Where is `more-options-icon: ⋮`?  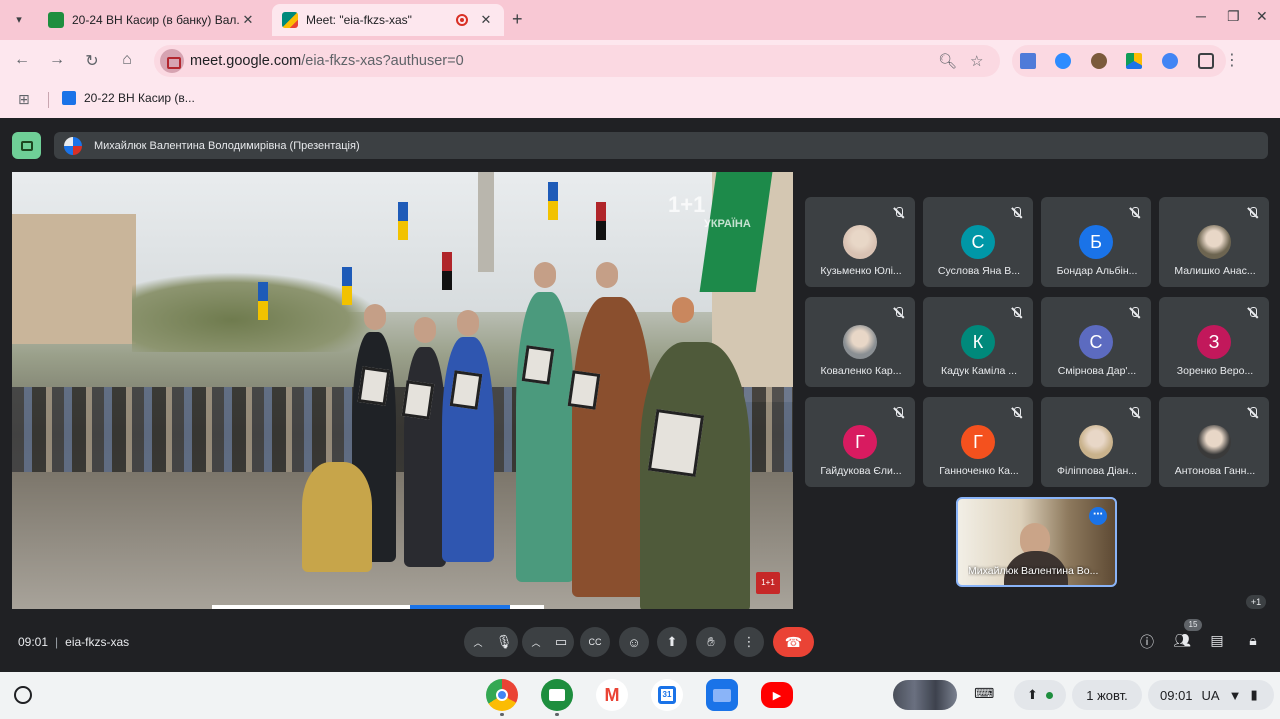 more-options-icon: ⋮ is located at coordinates (749, 642).